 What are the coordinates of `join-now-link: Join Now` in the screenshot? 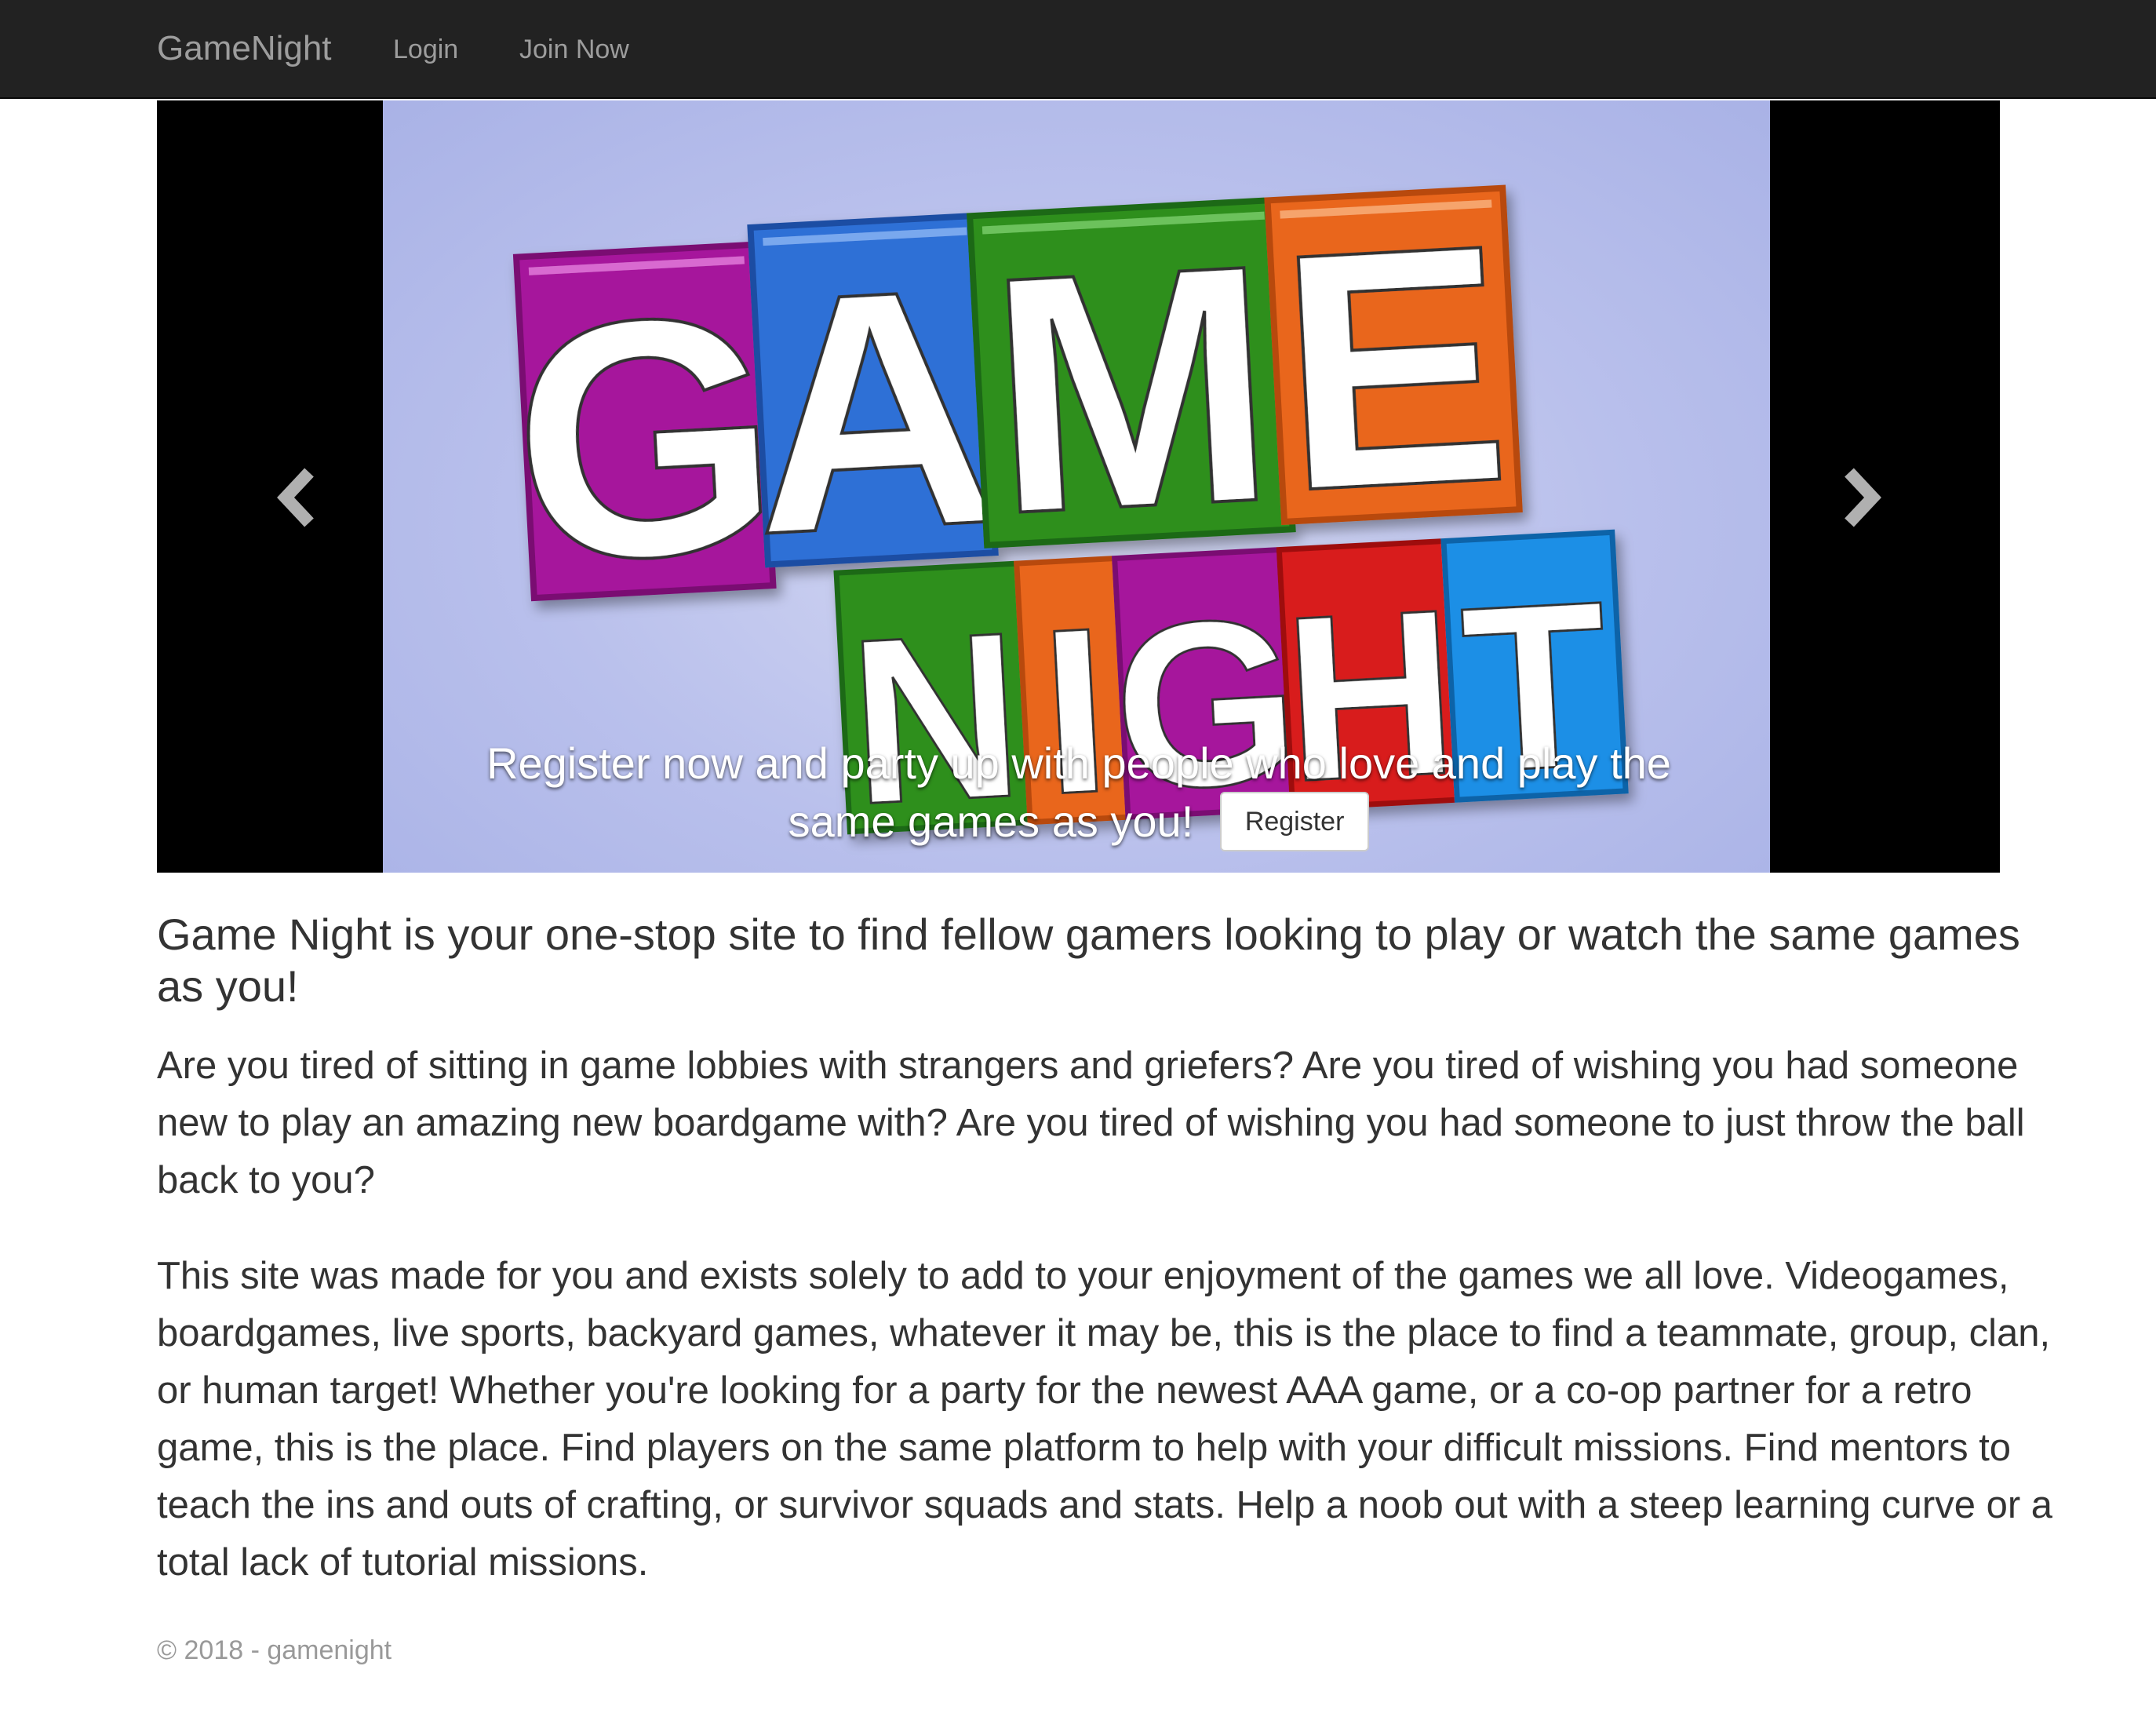 It's located at (574, 49).